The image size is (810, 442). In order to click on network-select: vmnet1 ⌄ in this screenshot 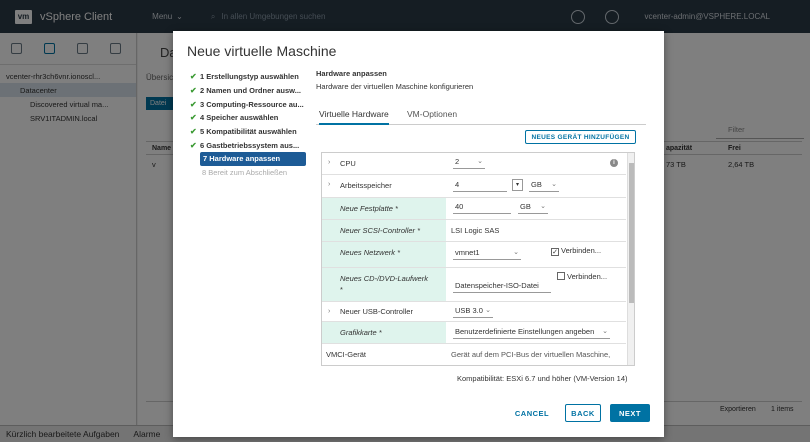, I will do `click(487, 254)`.